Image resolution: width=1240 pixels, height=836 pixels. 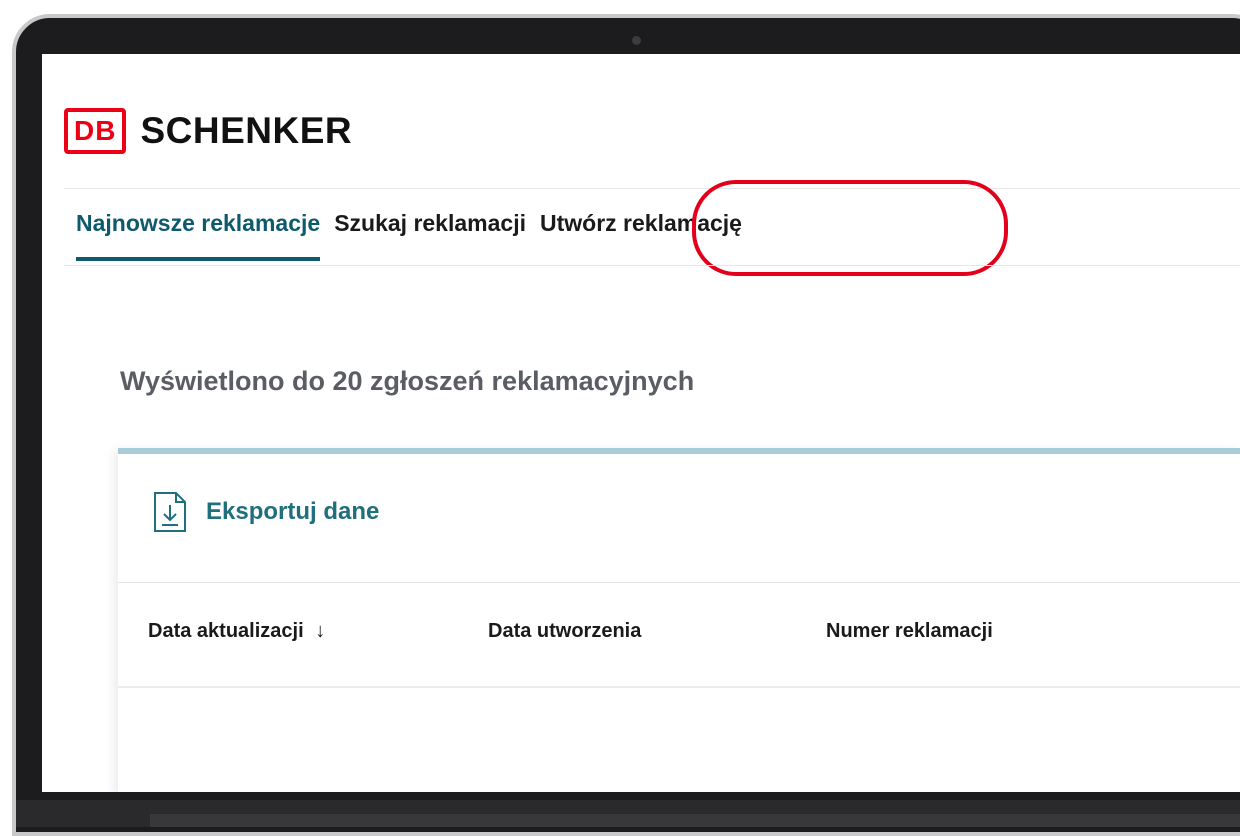 I want to click on export-data-button: Eksportuj dane, so click(x=265, y=512).